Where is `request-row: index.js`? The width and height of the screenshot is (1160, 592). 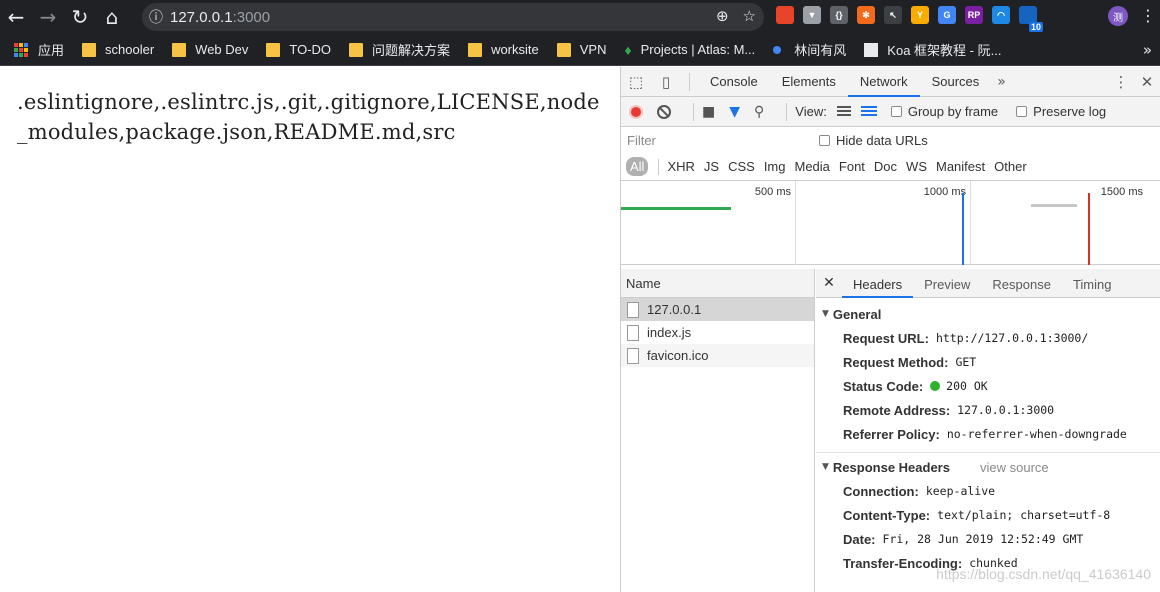
request-row: index.js is located at coordinates (717, 332).